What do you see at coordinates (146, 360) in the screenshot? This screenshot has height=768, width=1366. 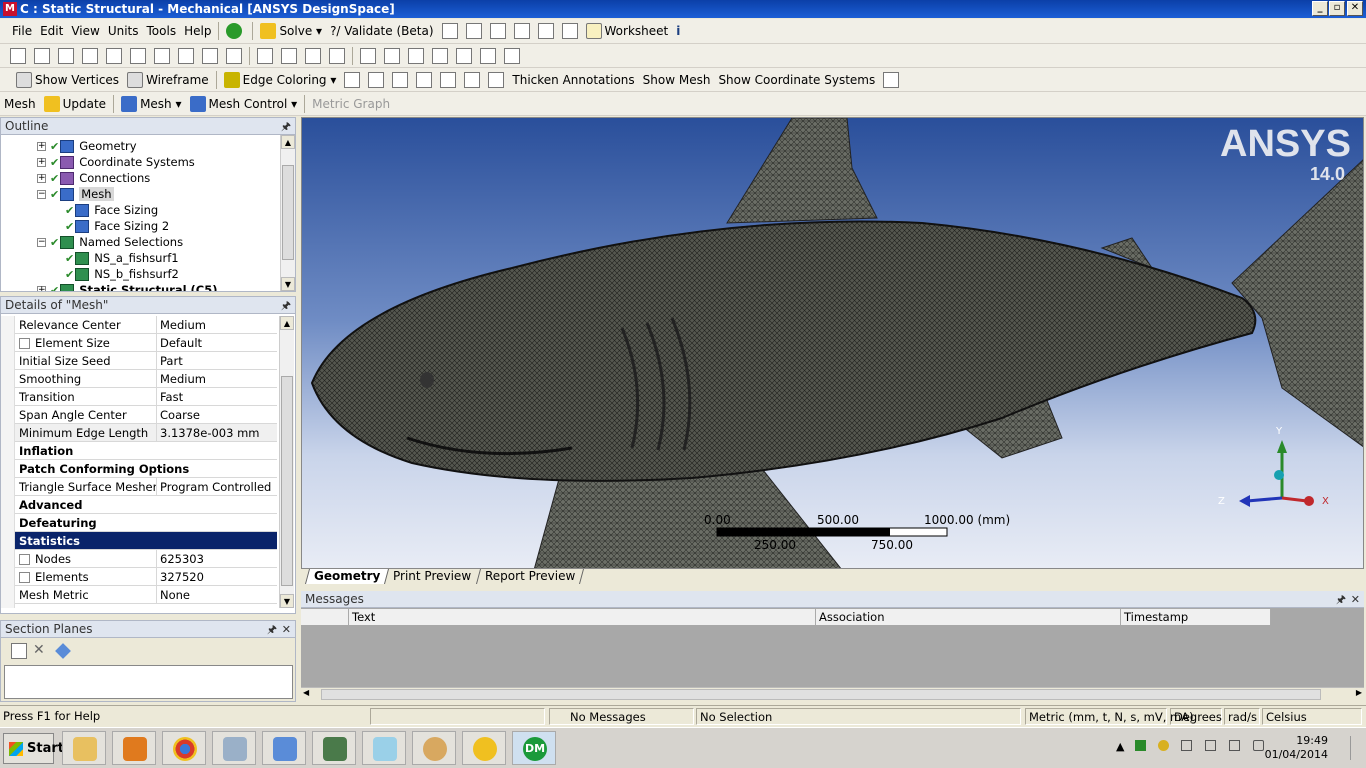 I see `details-row: Initial Size Seed Part` at bounding box center [146, 360].